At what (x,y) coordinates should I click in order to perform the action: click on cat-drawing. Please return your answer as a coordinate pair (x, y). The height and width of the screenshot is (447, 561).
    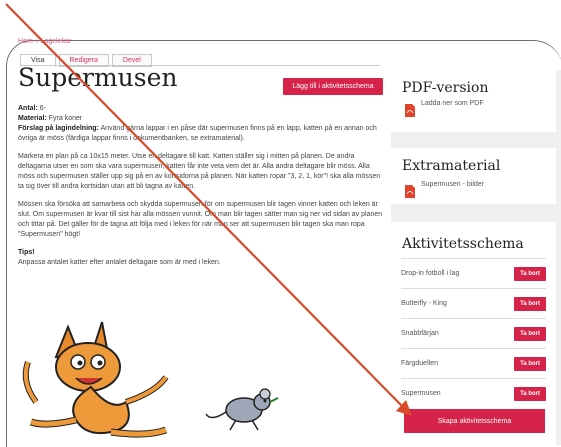
    Looking at the image, I should click on (95, 379).